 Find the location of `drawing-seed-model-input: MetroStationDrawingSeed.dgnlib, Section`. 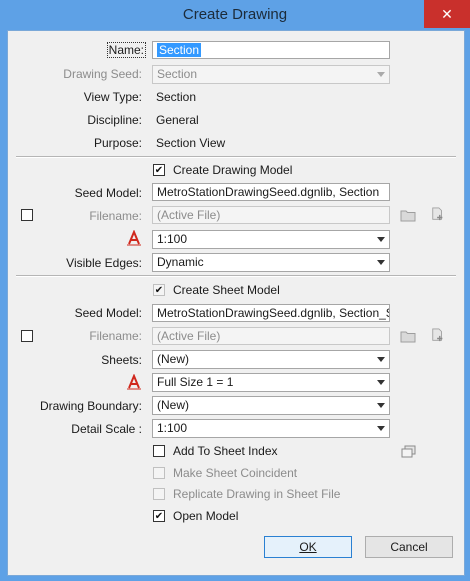

drawing-seed-model-input: MetroStationDrawingSeed.dgnlib, Section is located at coordinates (271, 192).